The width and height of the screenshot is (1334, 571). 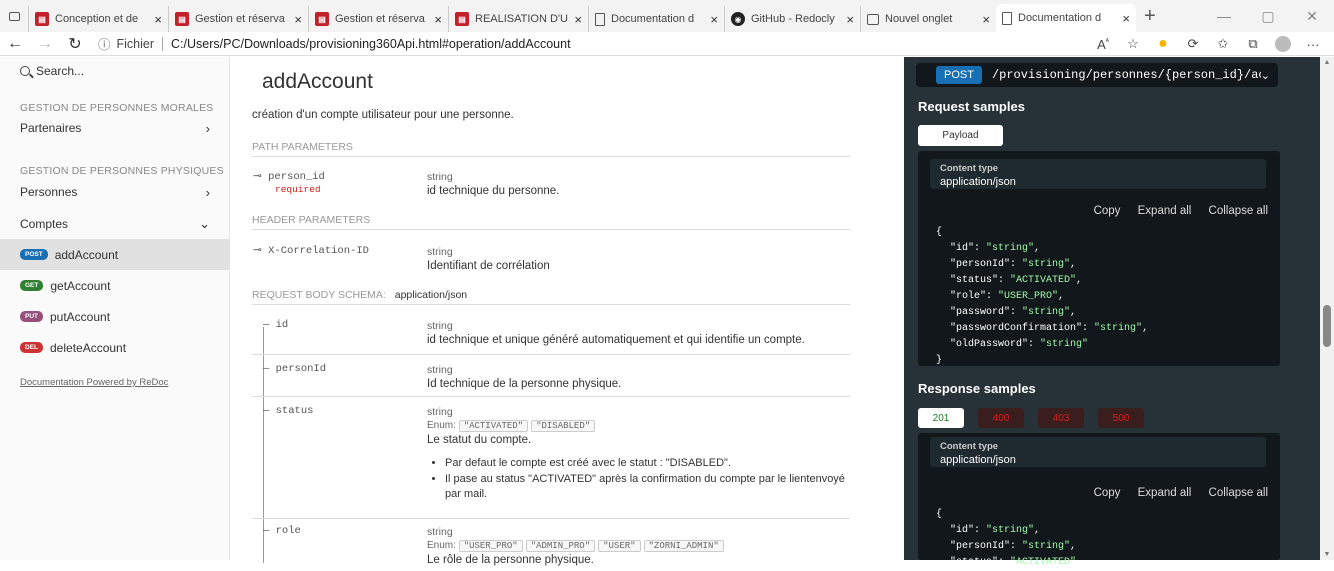 I want to click on json-key: "password", so click(x=980, y=312).